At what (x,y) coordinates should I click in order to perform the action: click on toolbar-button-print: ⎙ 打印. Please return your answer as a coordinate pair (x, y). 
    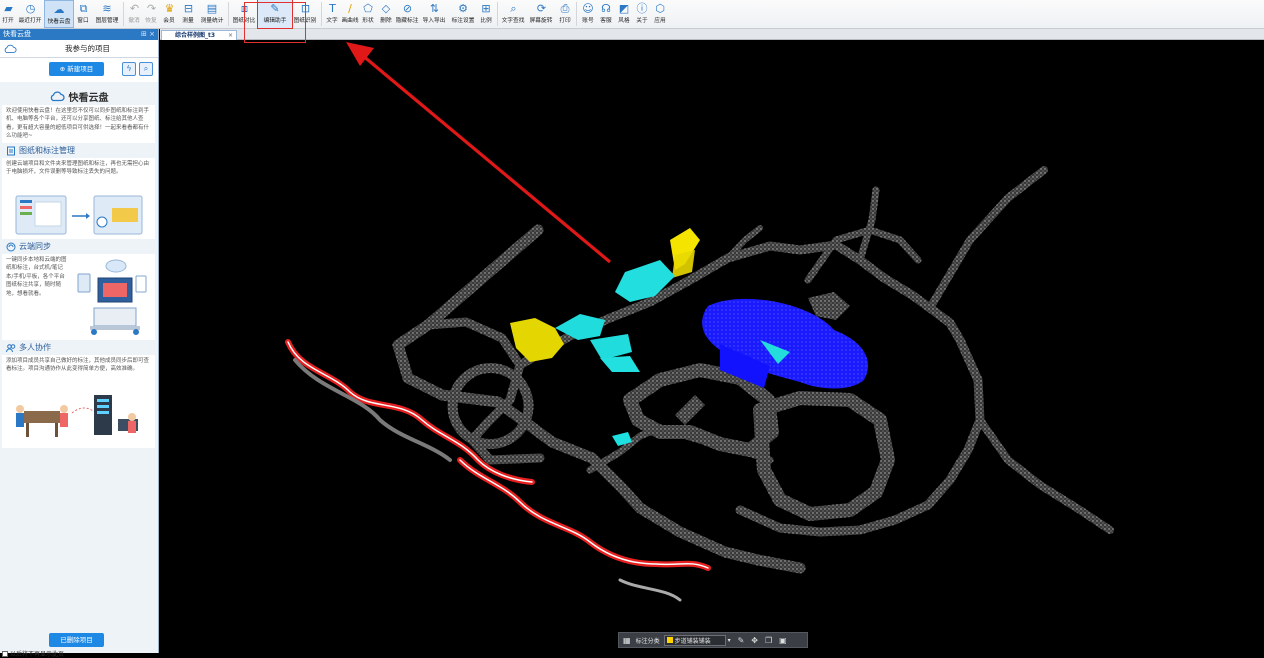
    Looking at the image, I should click on (565, 14).